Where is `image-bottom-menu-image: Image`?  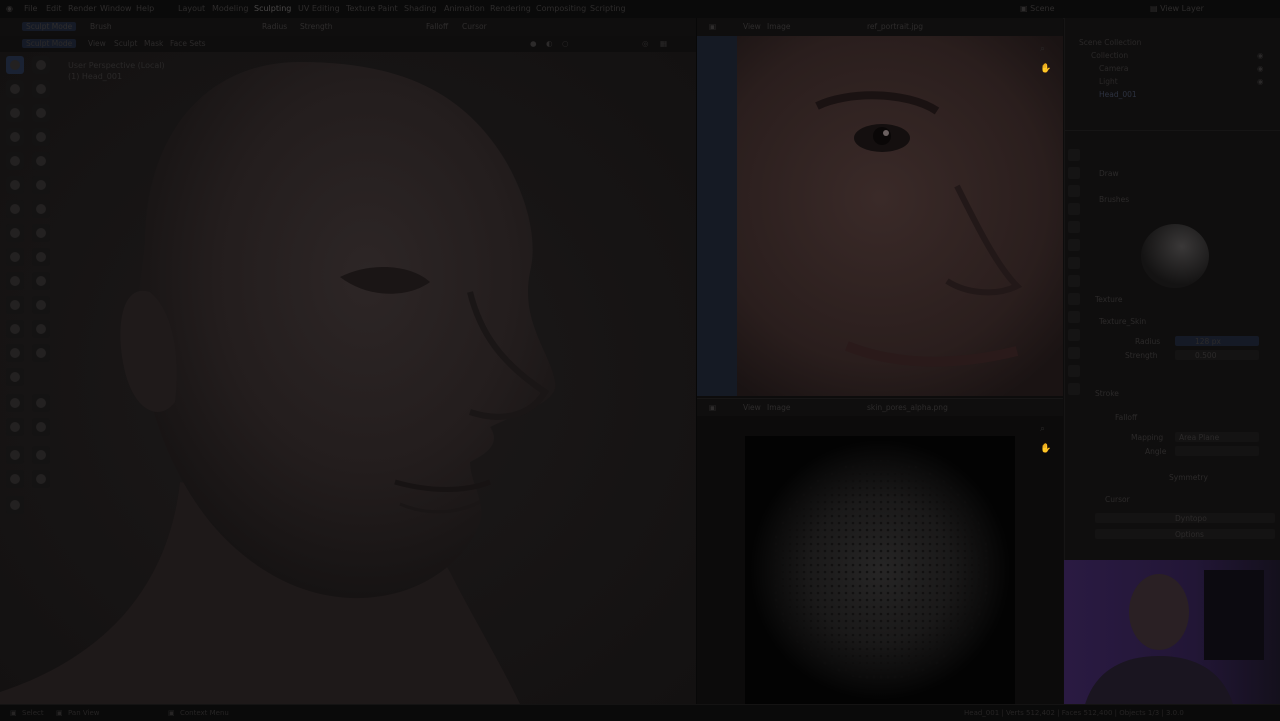 image-bottom-menu-image: Image is located at coordinates (779, 407).